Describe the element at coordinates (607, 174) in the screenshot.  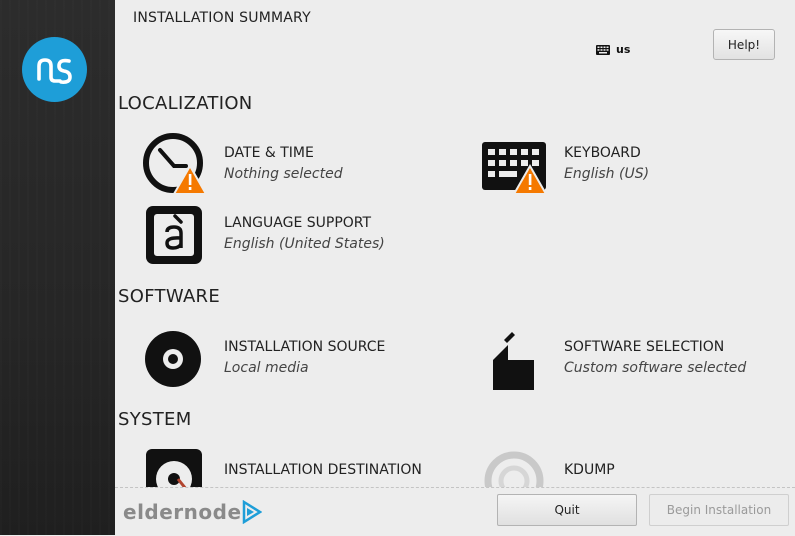
I see `spoke-status: English (US)` at that location.